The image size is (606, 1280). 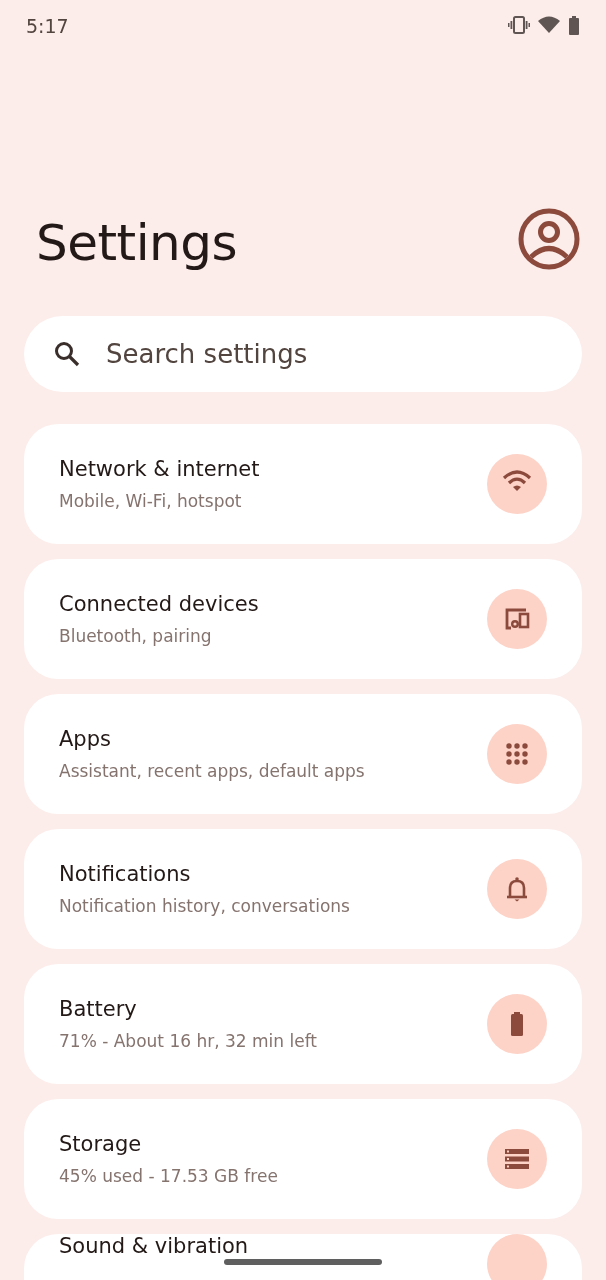 I want to click on item-subtitle: 45% used - 17.53 GB free, so click(x=168, y=1176).